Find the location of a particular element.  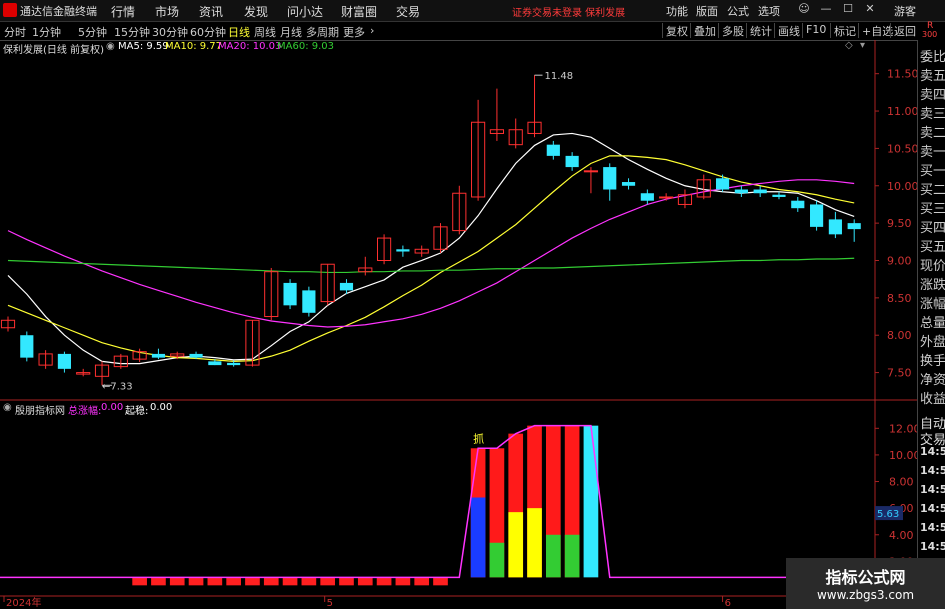

menu-trade: 交易 is located at coordinates (408, 11).